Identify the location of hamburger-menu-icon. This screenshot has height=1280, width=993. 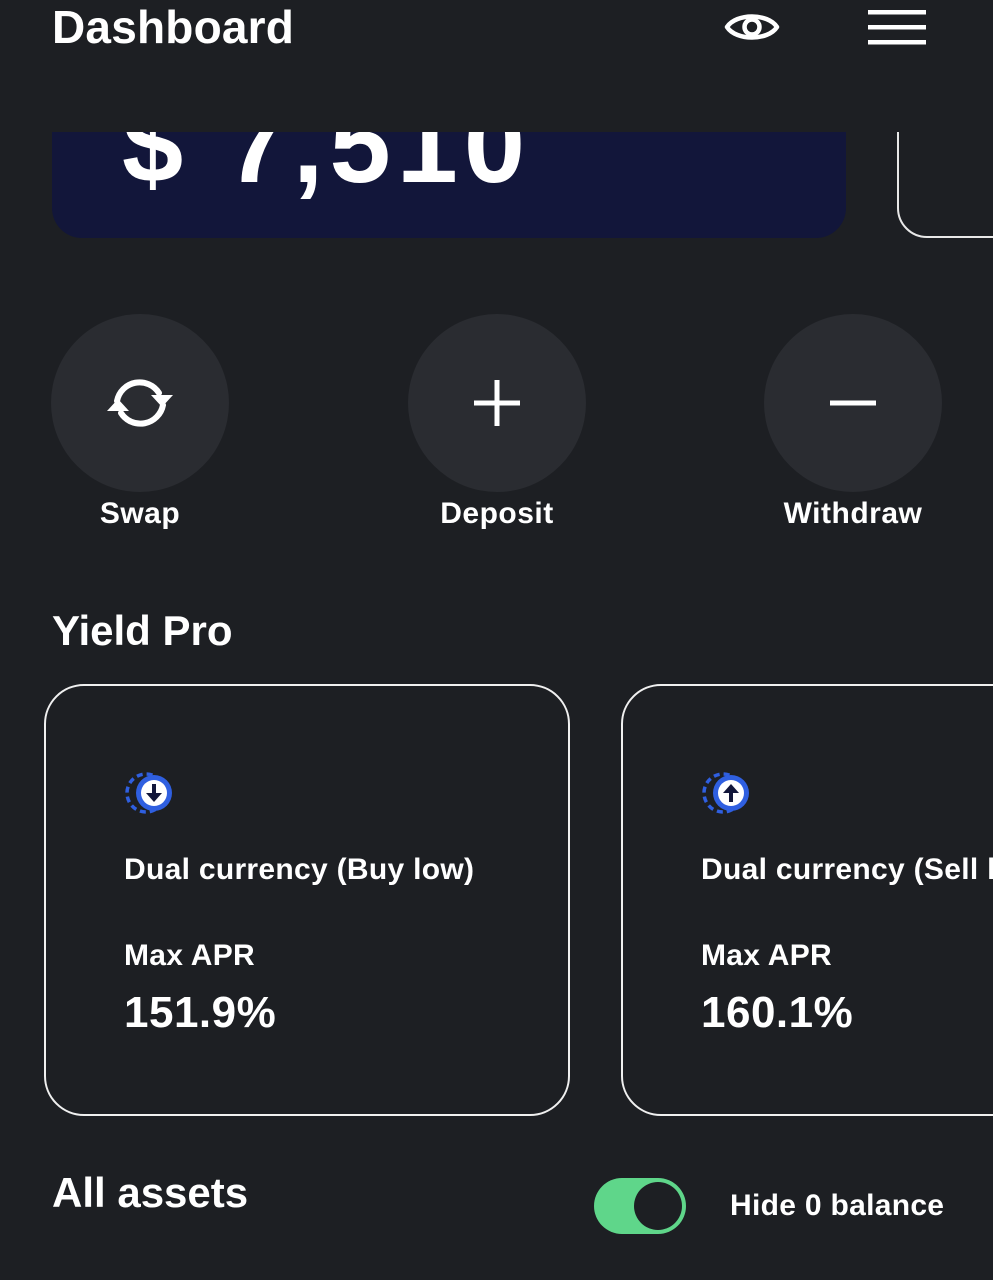
(897, 27).